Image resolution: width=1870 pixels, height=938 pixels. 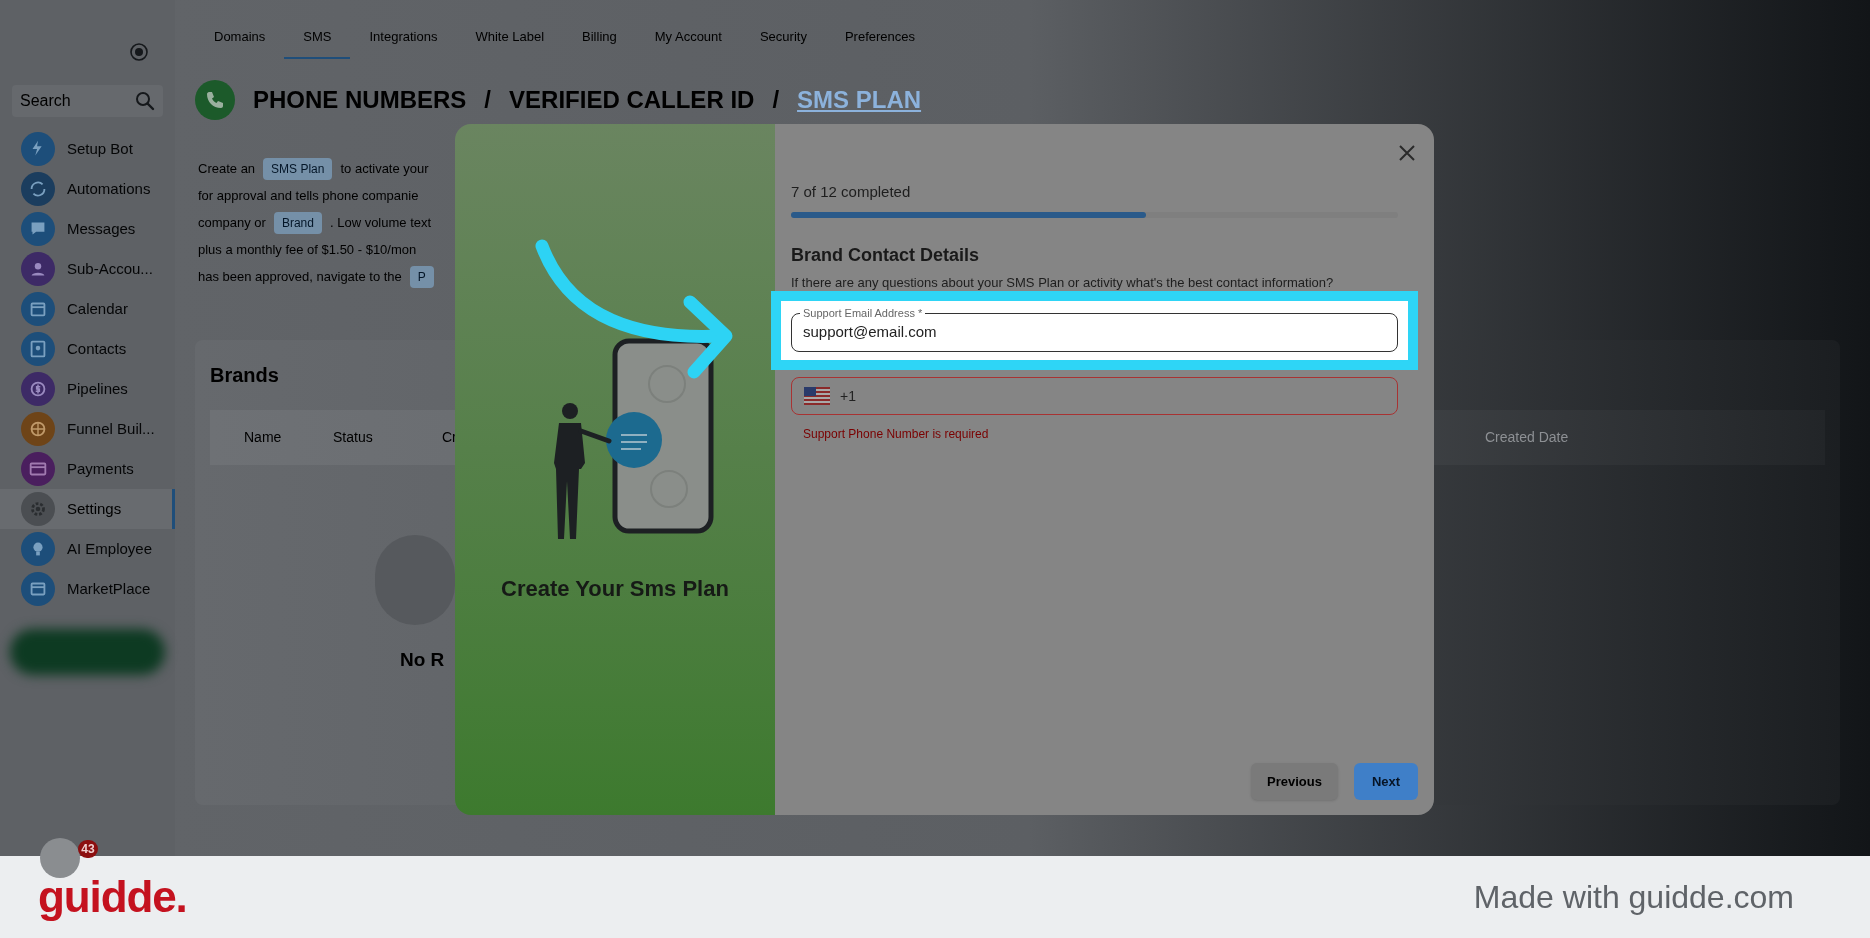 I want to click on sidebar-item: Pipelines, so click(x=87, y=389).